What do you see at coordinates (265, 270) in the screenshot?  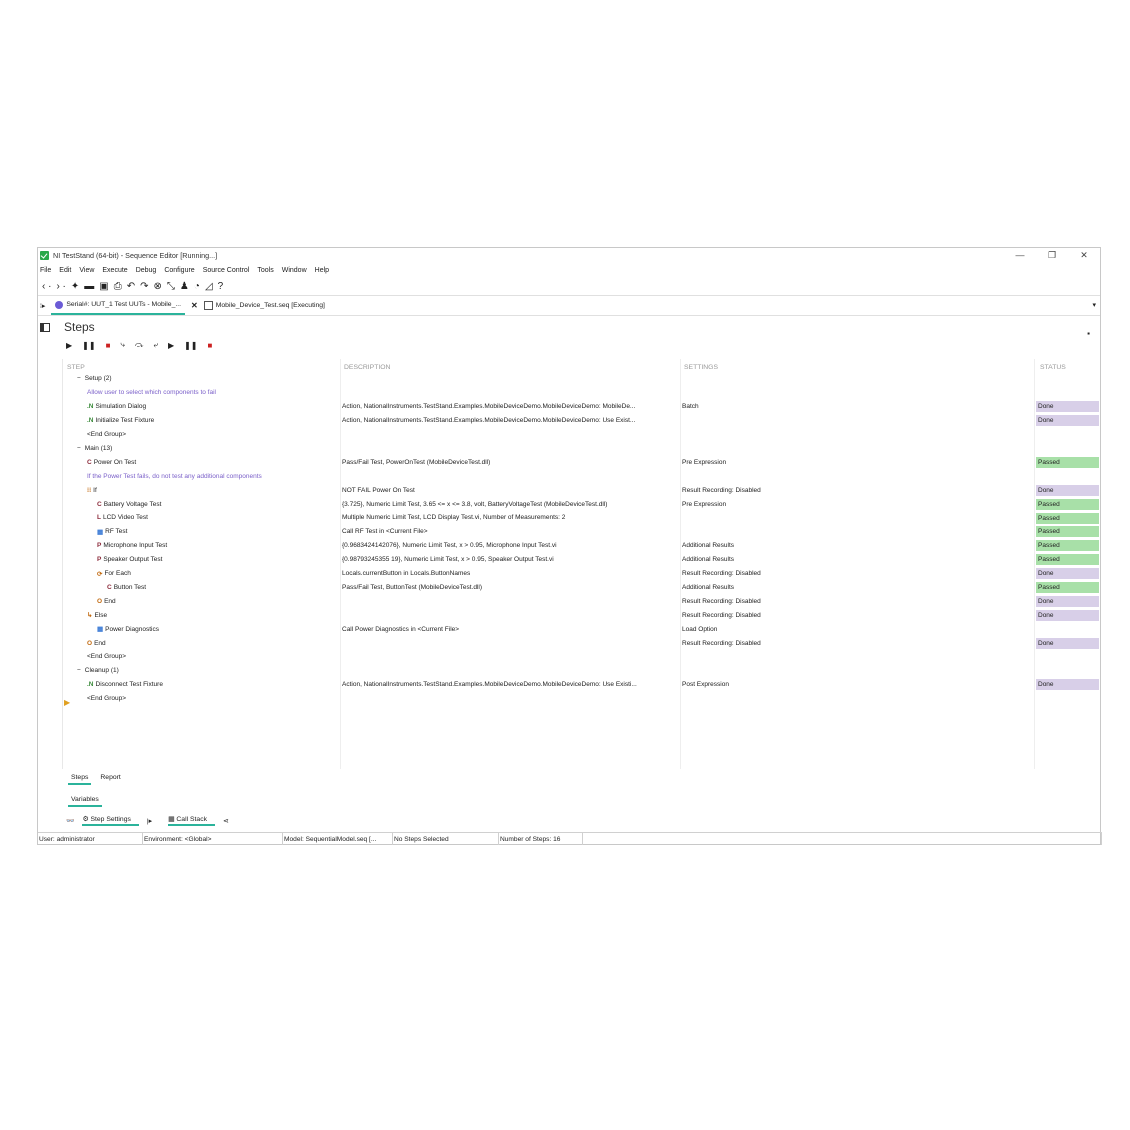 I see `menu-tools: Tools` at bounding box center [265, 270].